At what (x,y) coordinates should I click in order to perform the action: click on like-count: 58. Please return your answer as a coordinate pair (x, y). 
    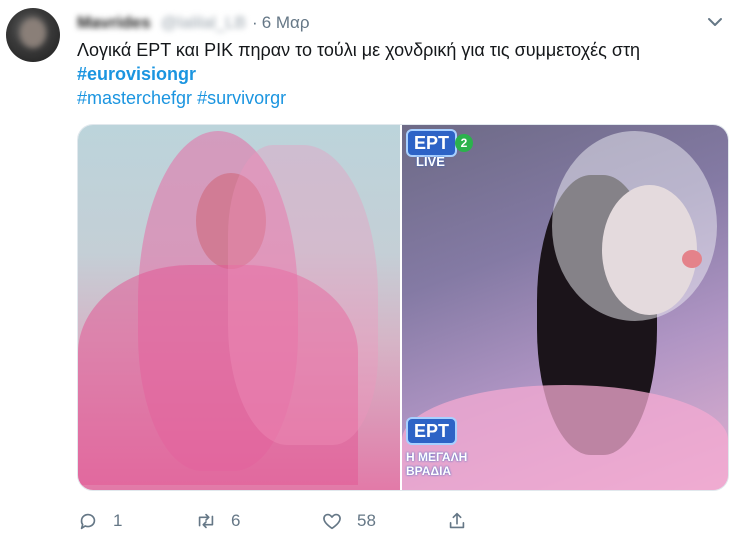
    Looking at the image, I should click on (366, 520).